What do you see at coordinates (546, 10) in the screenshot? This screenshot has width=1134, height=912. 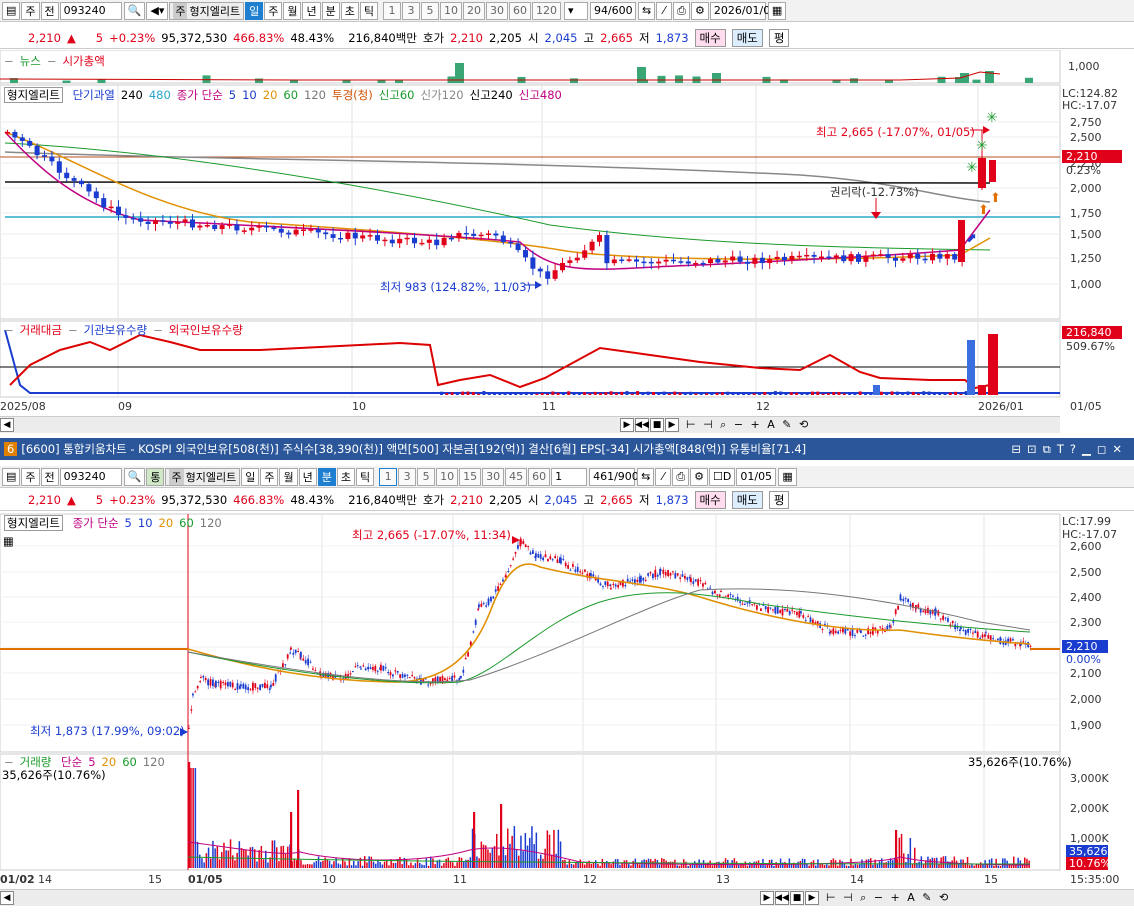 I see `interval-120: 120` at bounding box center [546, 10].